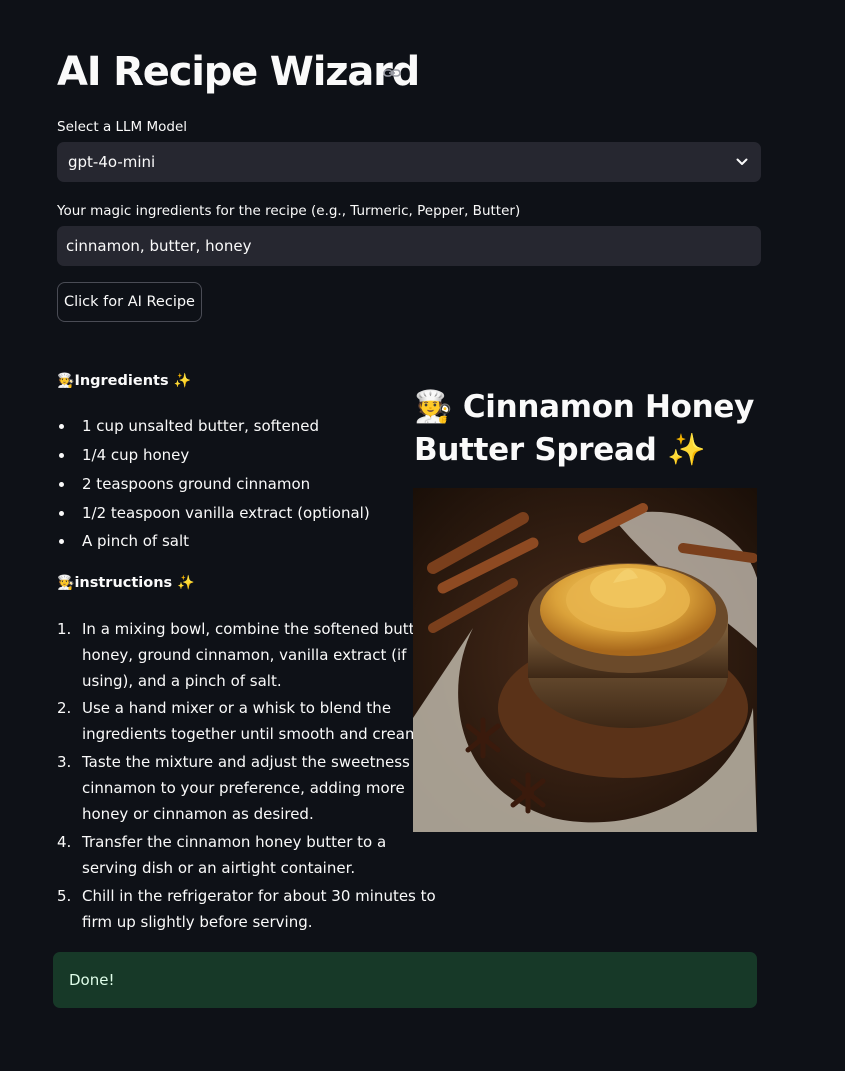  I want to click on instructions-heading: 🧑‍🍳instructions ✨, so click(126, 583).